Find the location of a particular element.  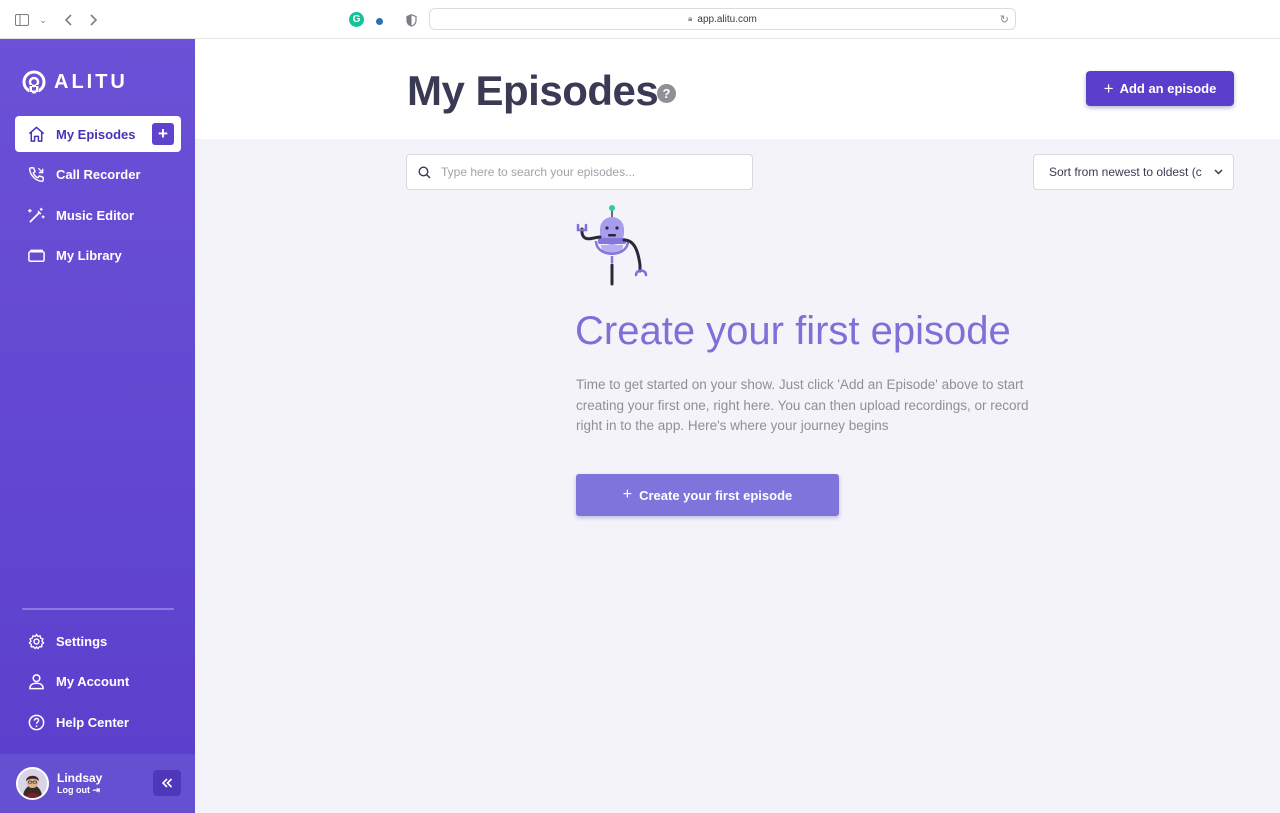

back-arrow-icon is located at coordinates (68, 20).